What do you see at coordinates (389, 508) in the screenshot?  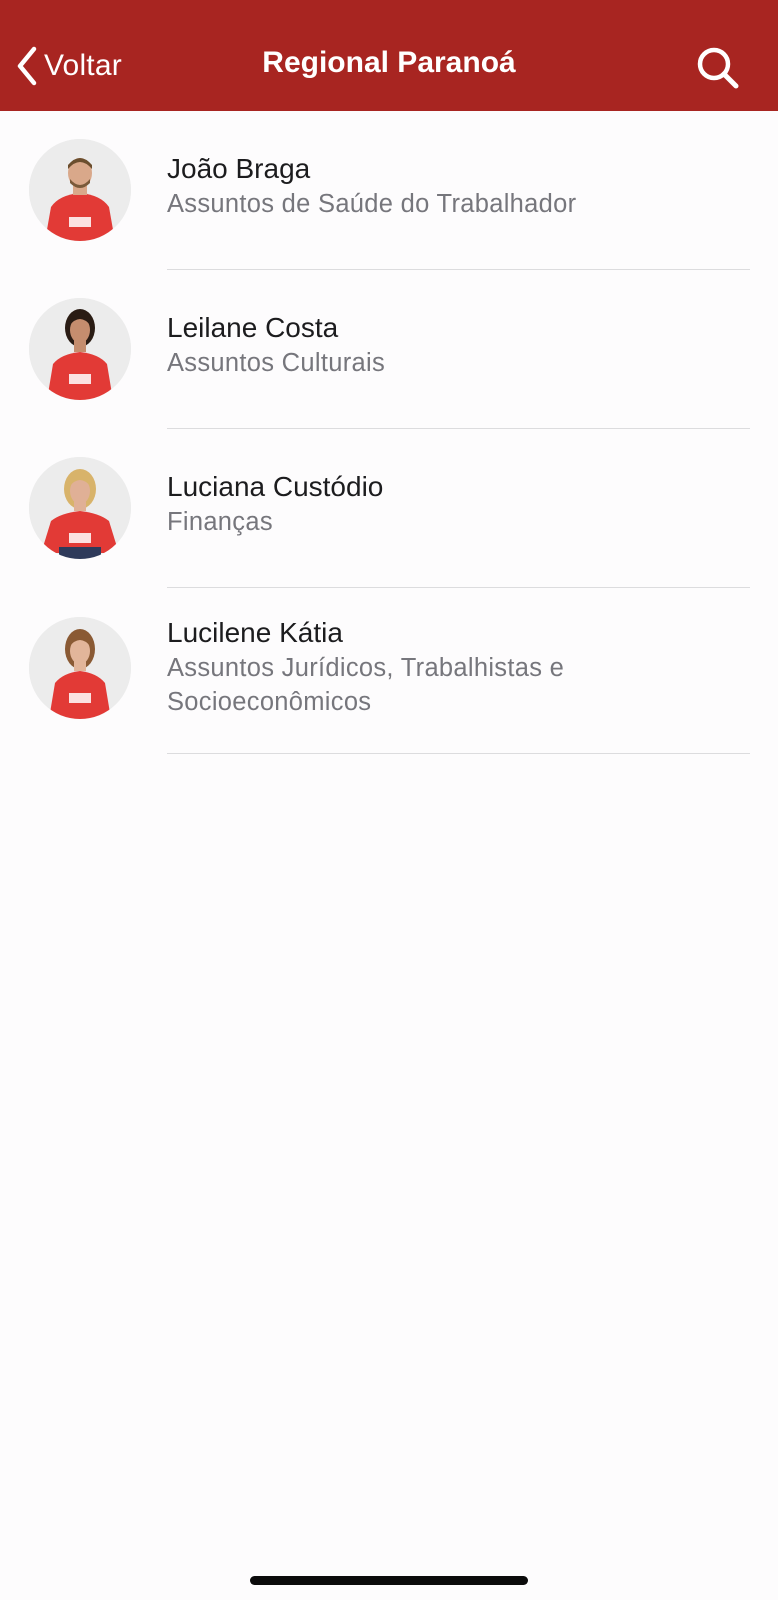 I see `list-item: Luciana Custódio Finanças` at bounding box center [389, 508].